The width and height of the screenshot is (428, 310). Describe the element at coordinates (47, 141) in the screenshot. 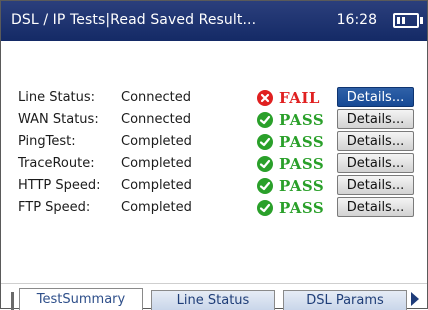

I see `row-label: PingTest:` at that location.